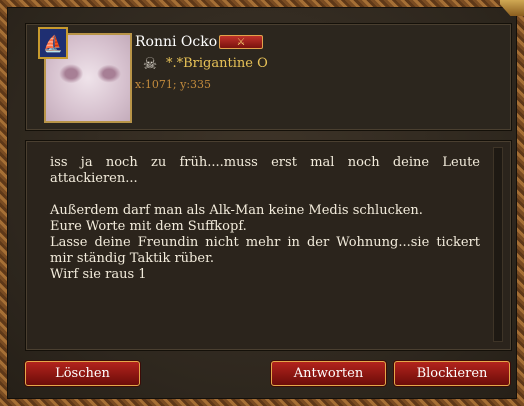 Image resolution: width=524 pixels, height=406 pixels. I want to click on ship-flag-icon: ⛵, so click(53, 43).